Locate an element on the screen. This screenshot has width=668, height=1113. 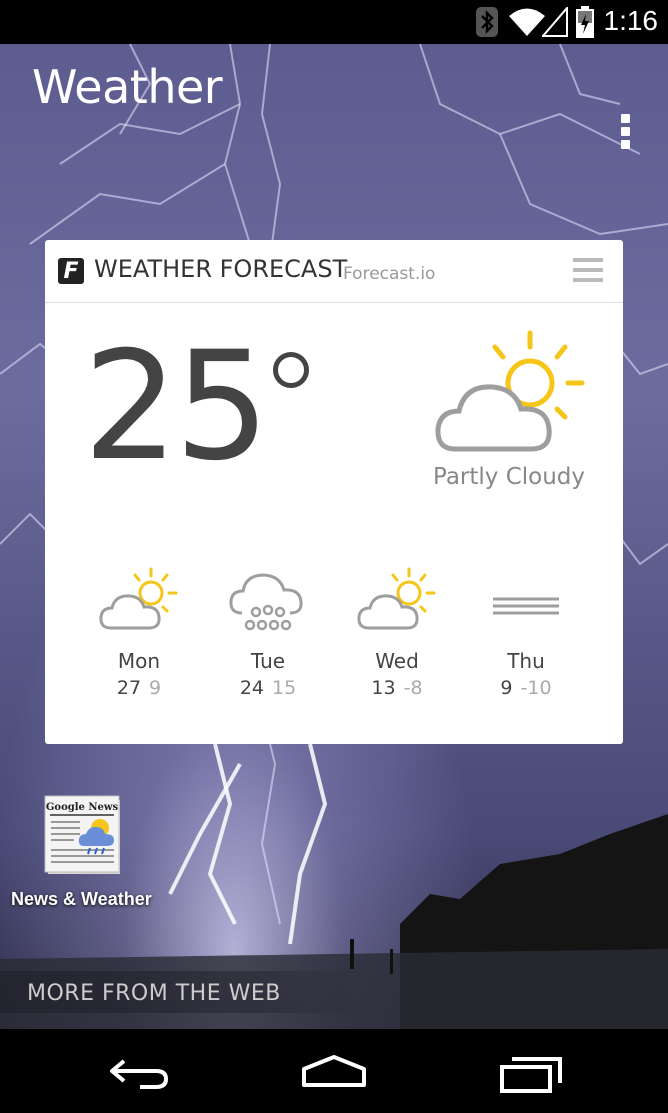
more-from-the-web-bar: MORE FROM THE WEB is located at coordinates (180, 992).